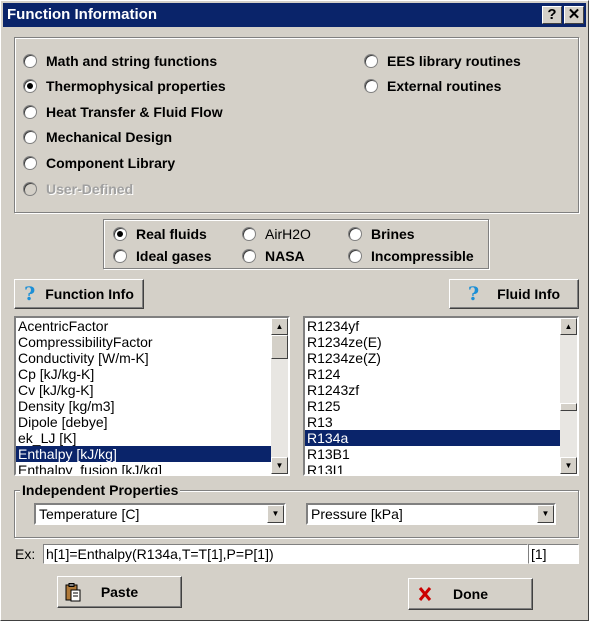 The width and height of the screenshot is (589, 621). I want to click on radio-component-library: Component Library, so click(99, 163).